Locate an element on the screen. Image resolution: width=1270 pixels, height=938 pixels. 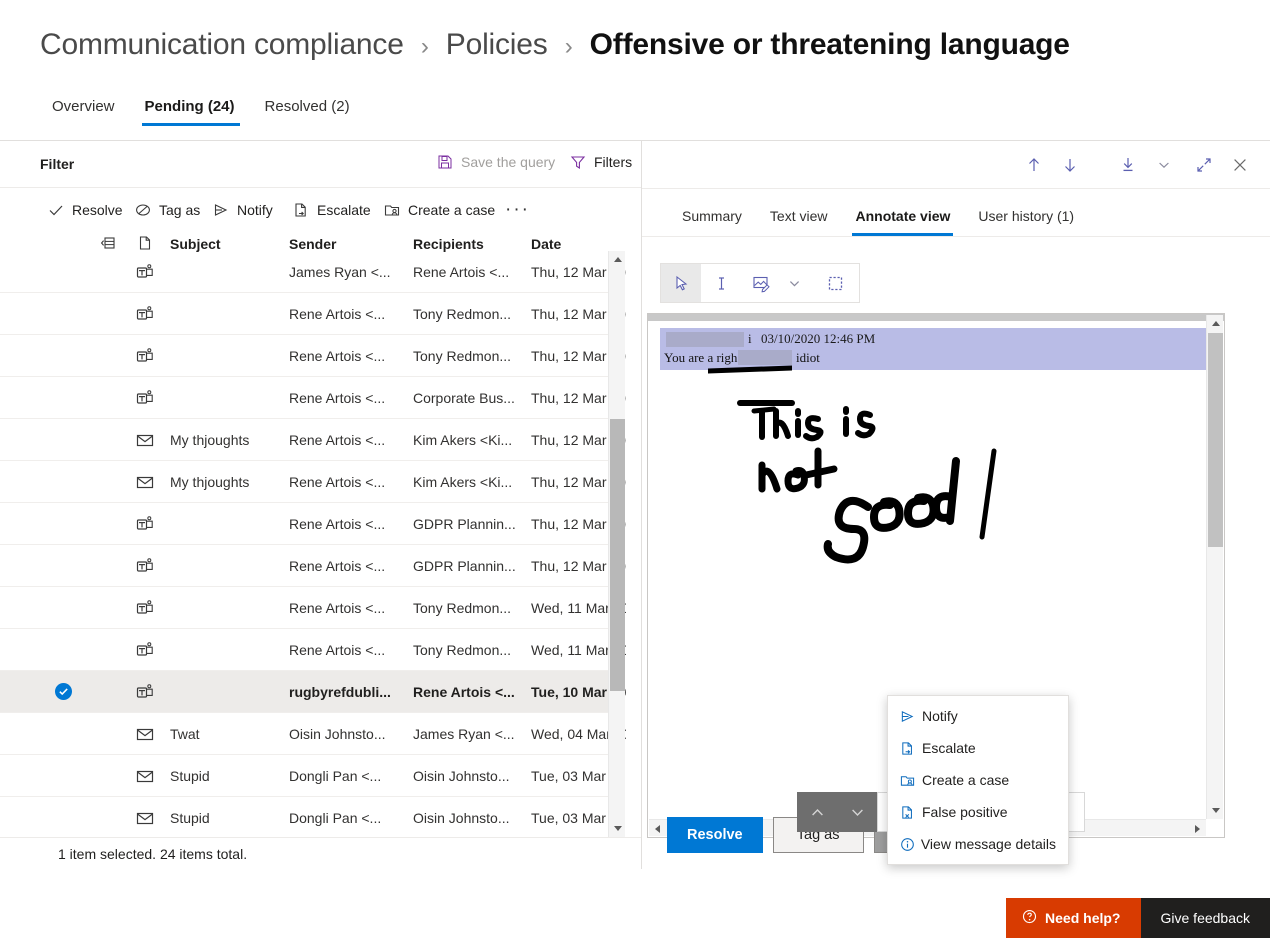
menu-item-notify: Notify is located at coordinates (978, 716).